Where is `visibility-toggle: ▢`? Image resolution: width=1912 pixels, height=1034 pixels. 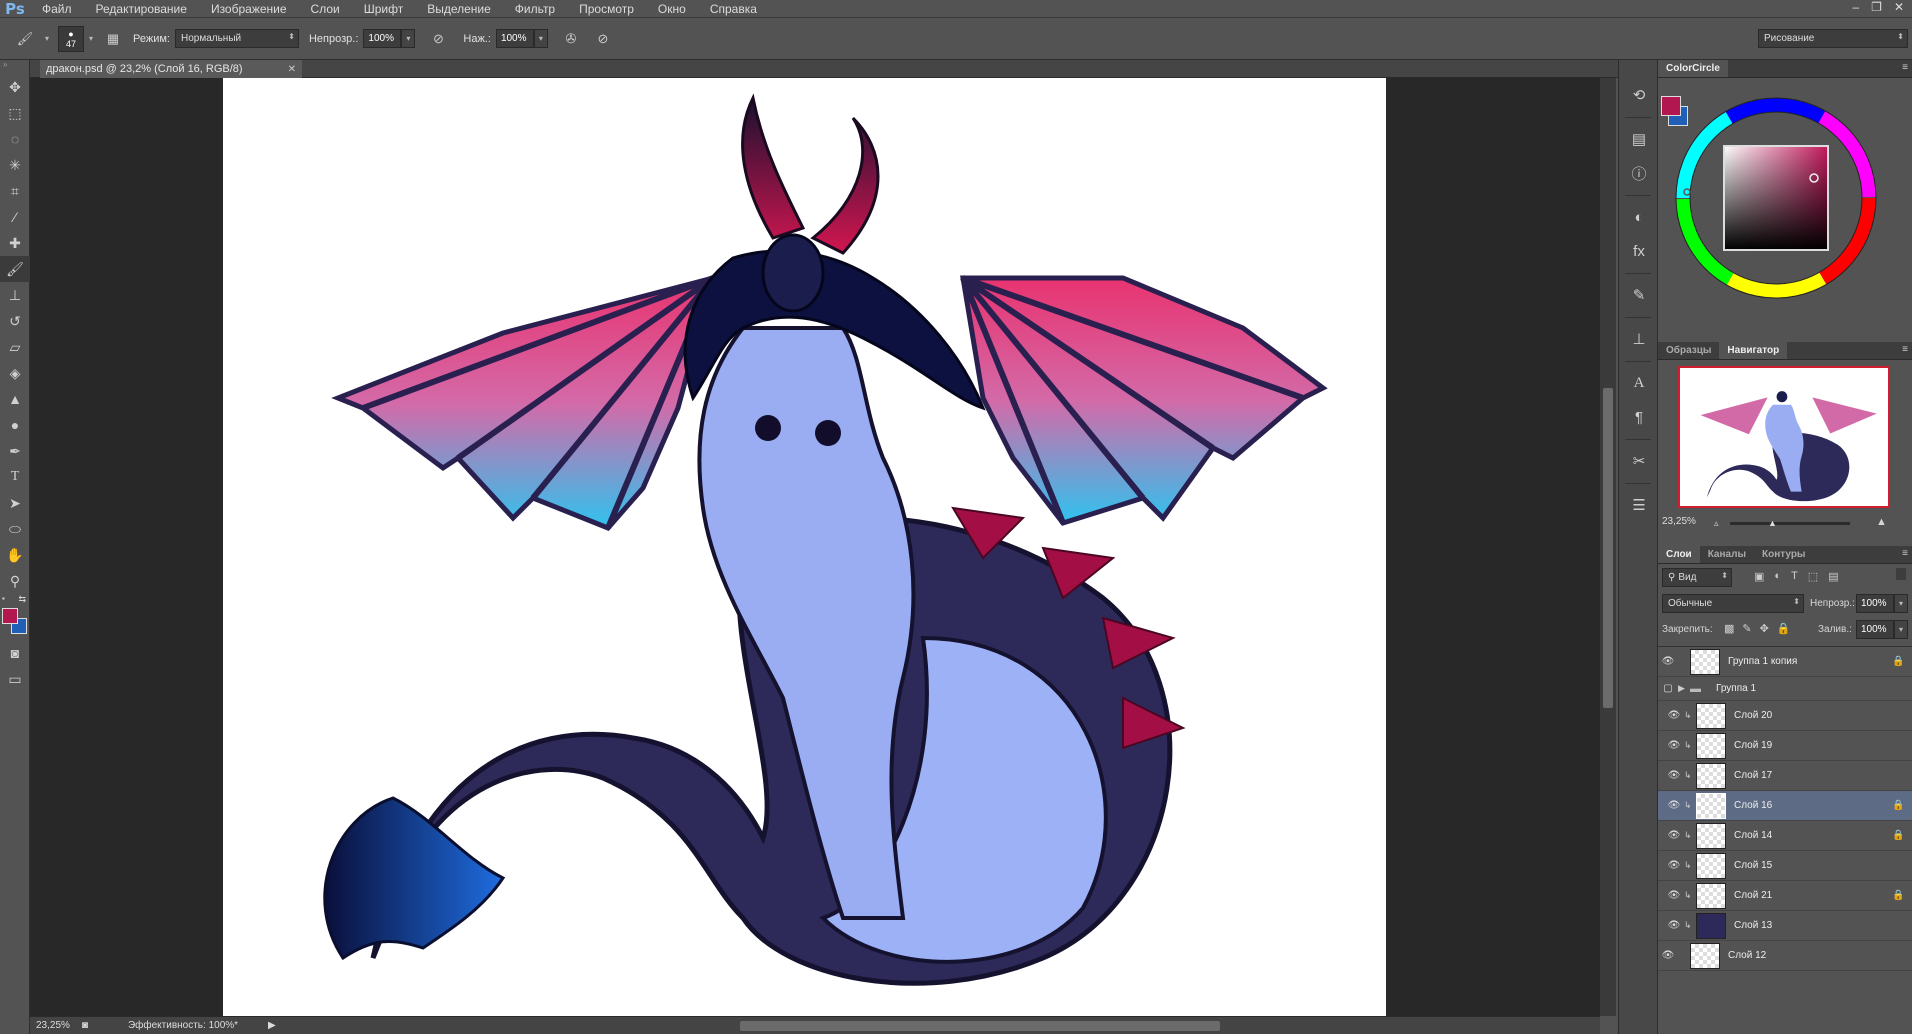 visibility-toggle: ▢ is located at coordinates (1668, 688).